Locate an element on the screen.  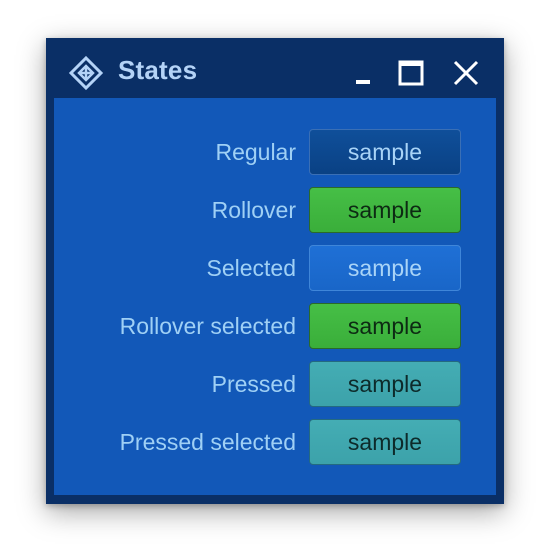
state-label: Pressed is located at coordinates (253, 384).